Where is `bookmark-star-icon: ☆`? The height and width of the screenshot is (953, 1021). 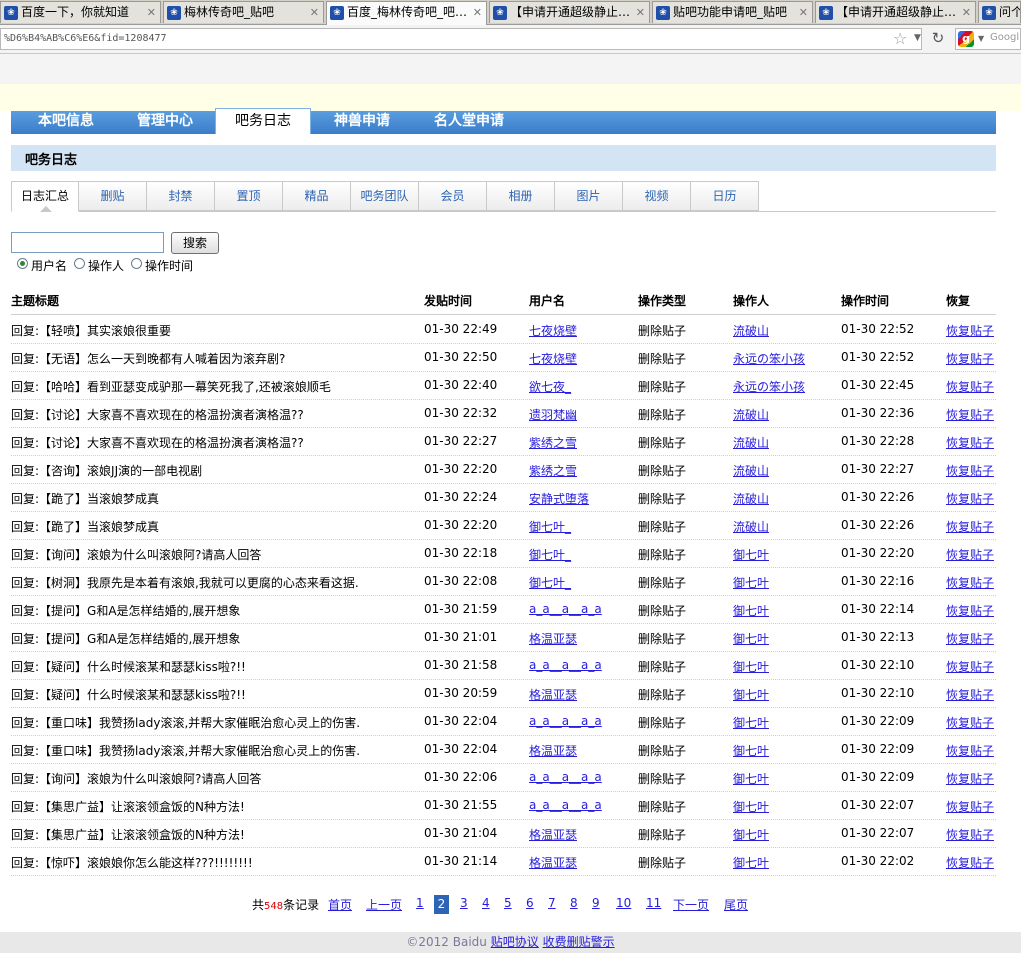
bookmark-star-icon: ☆ is located at coordinates (900, 38).